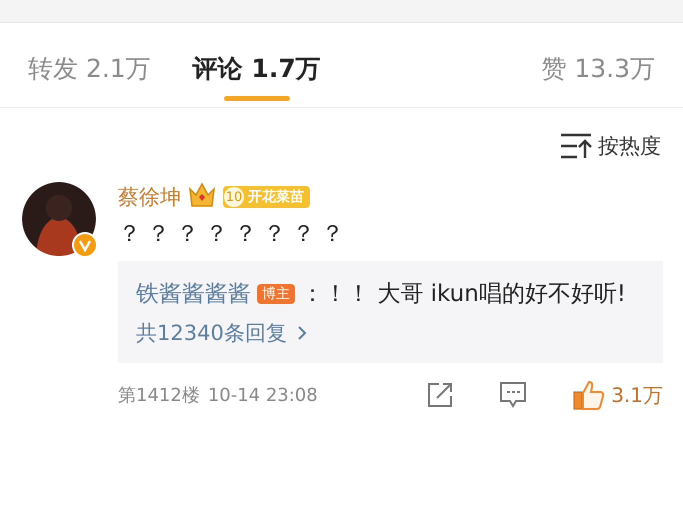 This screenshot has height=509, width=683. What do you see at coordinates (234, 234) in the screenshot?
I see `comment-text: ？？？？？？？？` at bounding box center [234, 234].